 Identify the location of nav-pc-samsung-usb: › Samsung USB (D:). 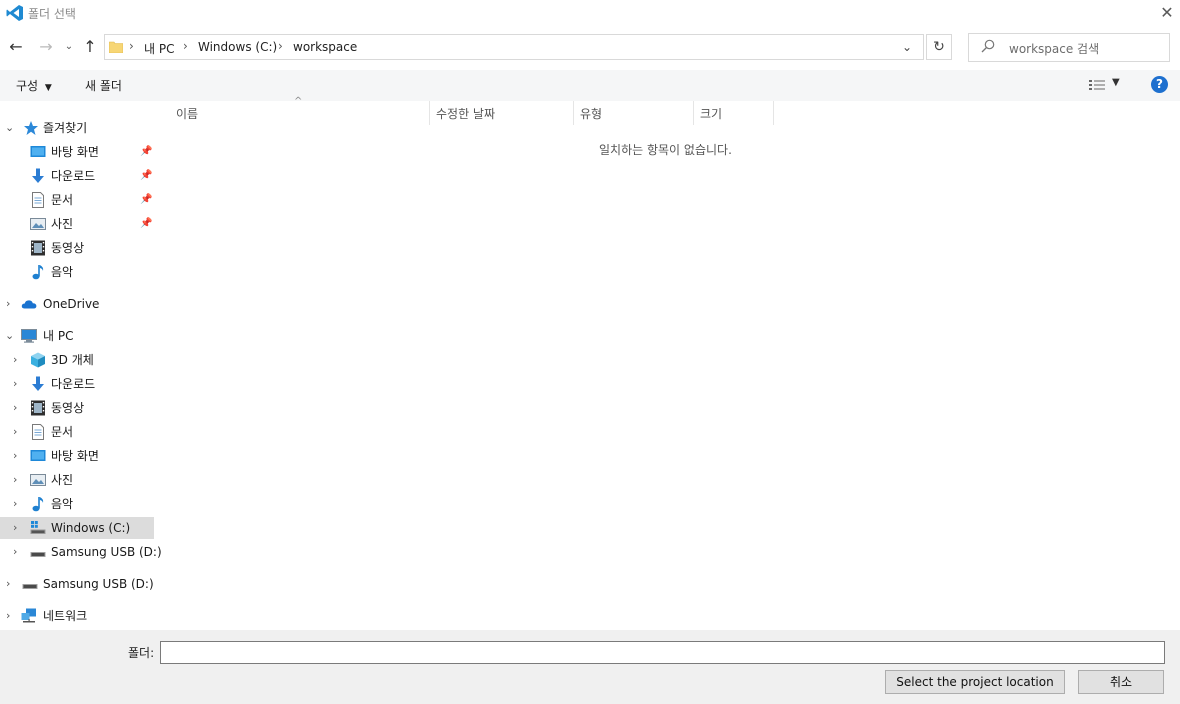
(81, 552).